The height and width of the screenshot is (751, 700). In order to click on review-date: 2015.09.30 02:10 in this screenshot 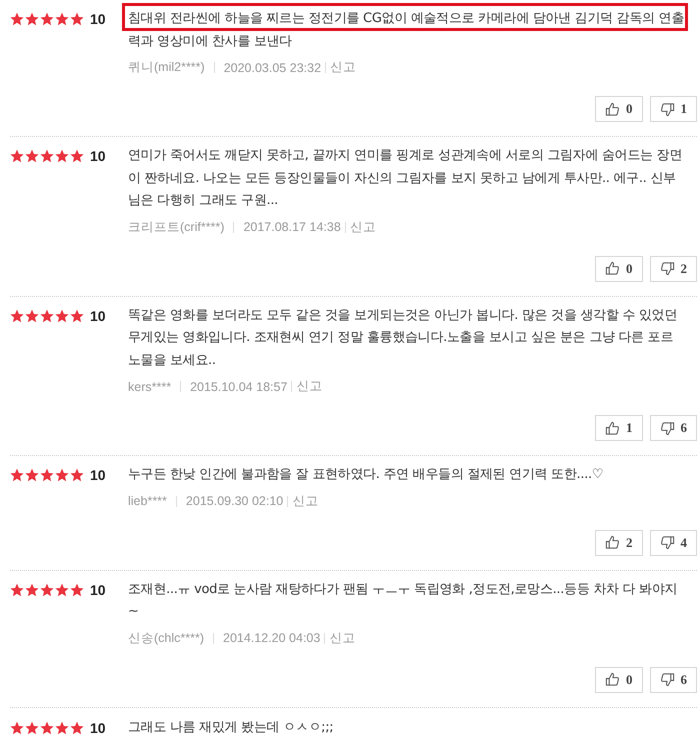, I will do `click(235, 501)`.